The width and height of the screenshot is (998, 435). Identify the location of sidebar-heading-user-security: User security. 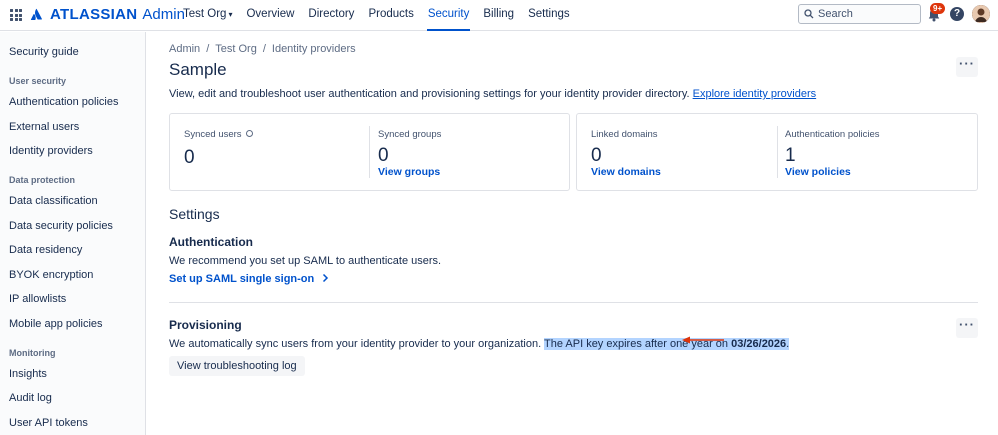
(38, 81).